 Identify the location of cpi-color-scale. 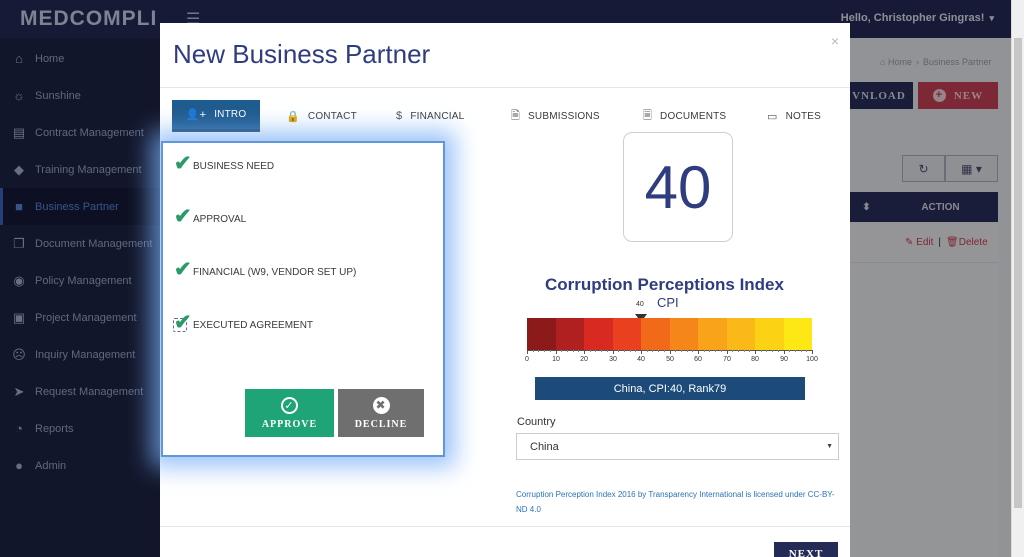
(669, 334).